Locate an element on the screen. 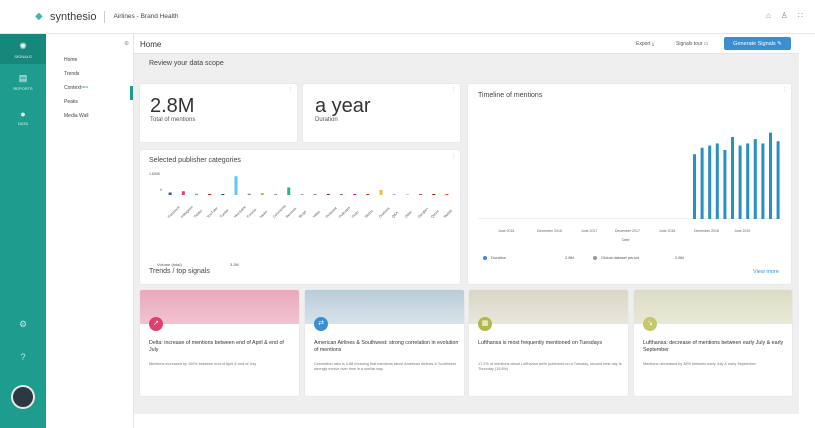 The width and height of the screenshot is (815, 428). timeline-x-axis-title: Date is located at coordinates (626, 240).